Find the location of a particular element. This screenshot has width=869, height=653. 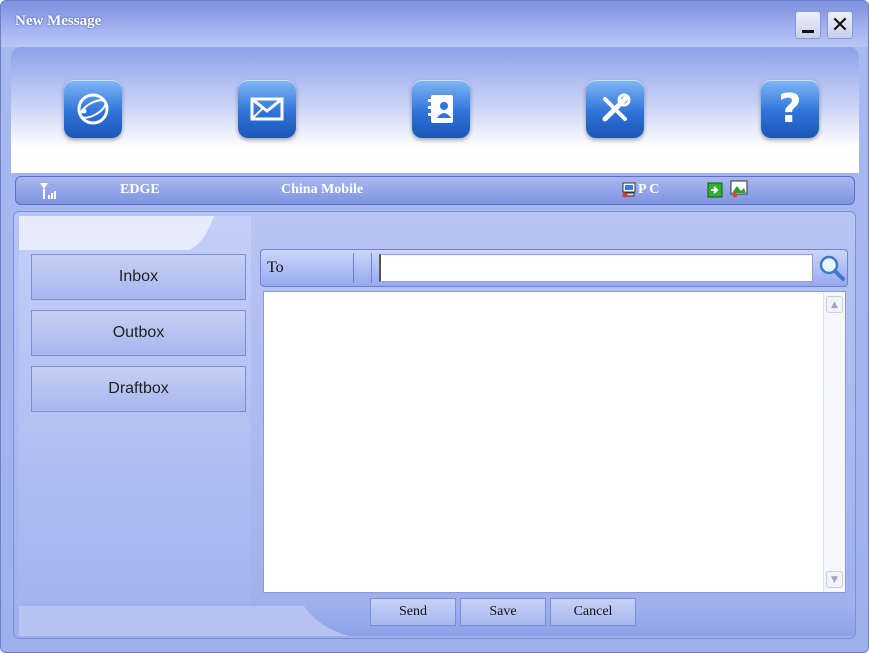

picture-icon is located at coordinates (739, 189).